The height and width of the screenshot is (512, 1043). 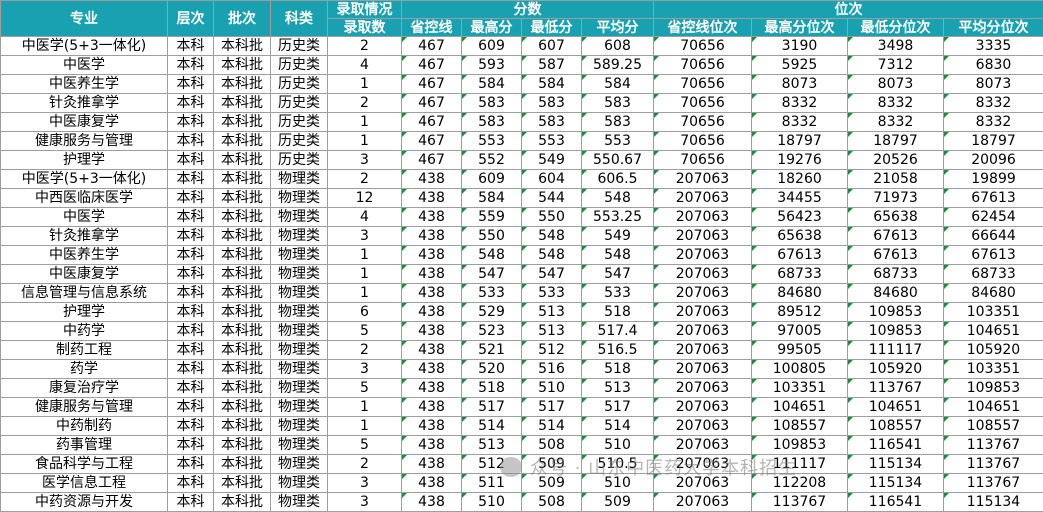 What do you see at coordinates (617, 502) in the screenshot?
I see `cell-avg-score: 509` at bounding box center [617, 502].